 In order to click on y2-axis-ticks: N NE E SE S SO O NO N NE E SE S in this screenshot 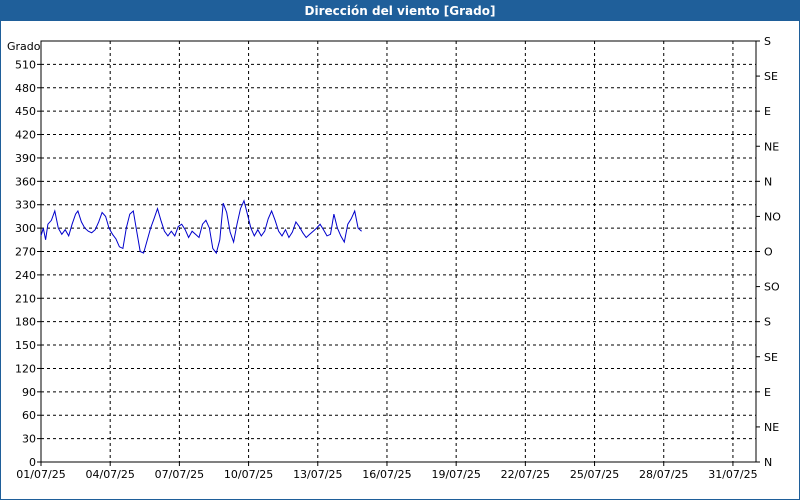, I will do `click(768, 252)`.